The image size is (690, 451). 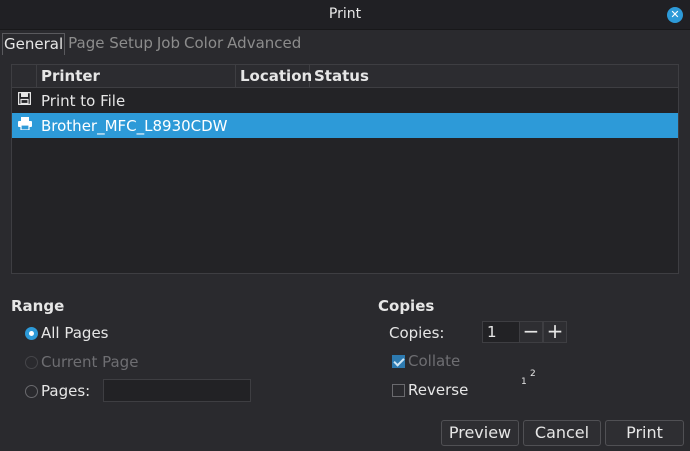 I want to click on tab-general: General, so click(x=34, y=44).